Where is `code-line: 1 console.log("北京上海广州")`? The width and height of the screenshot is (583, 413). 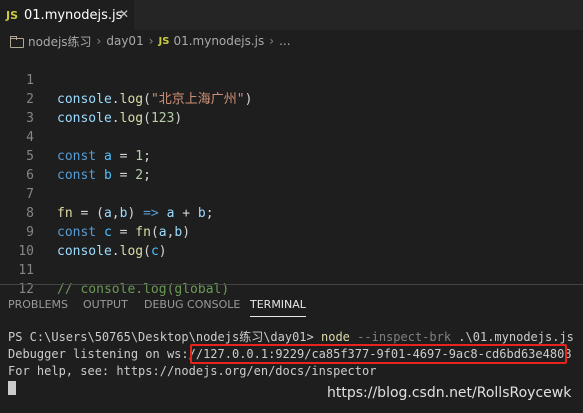 code-line: 1 console.log("北京上海广州") is located at coordinates (291, 79).